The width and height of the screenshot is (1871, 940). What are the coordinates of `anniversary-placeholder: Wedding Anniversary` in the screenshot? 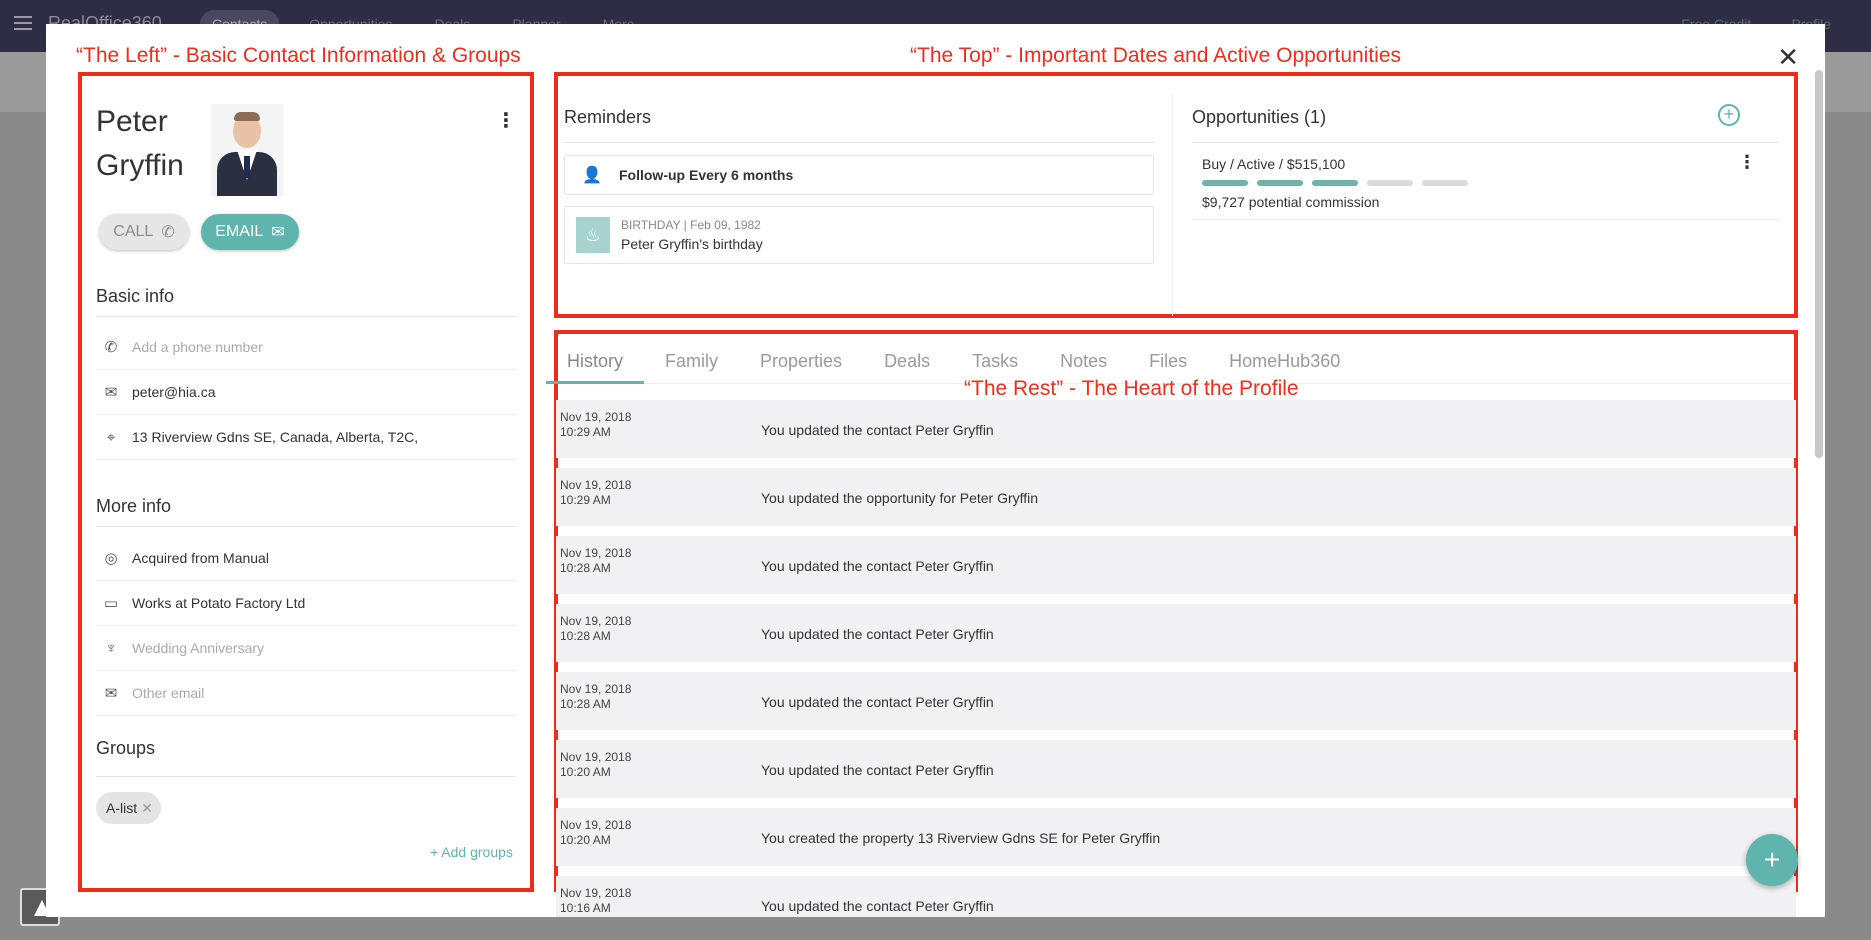 It's located at (198, 648).